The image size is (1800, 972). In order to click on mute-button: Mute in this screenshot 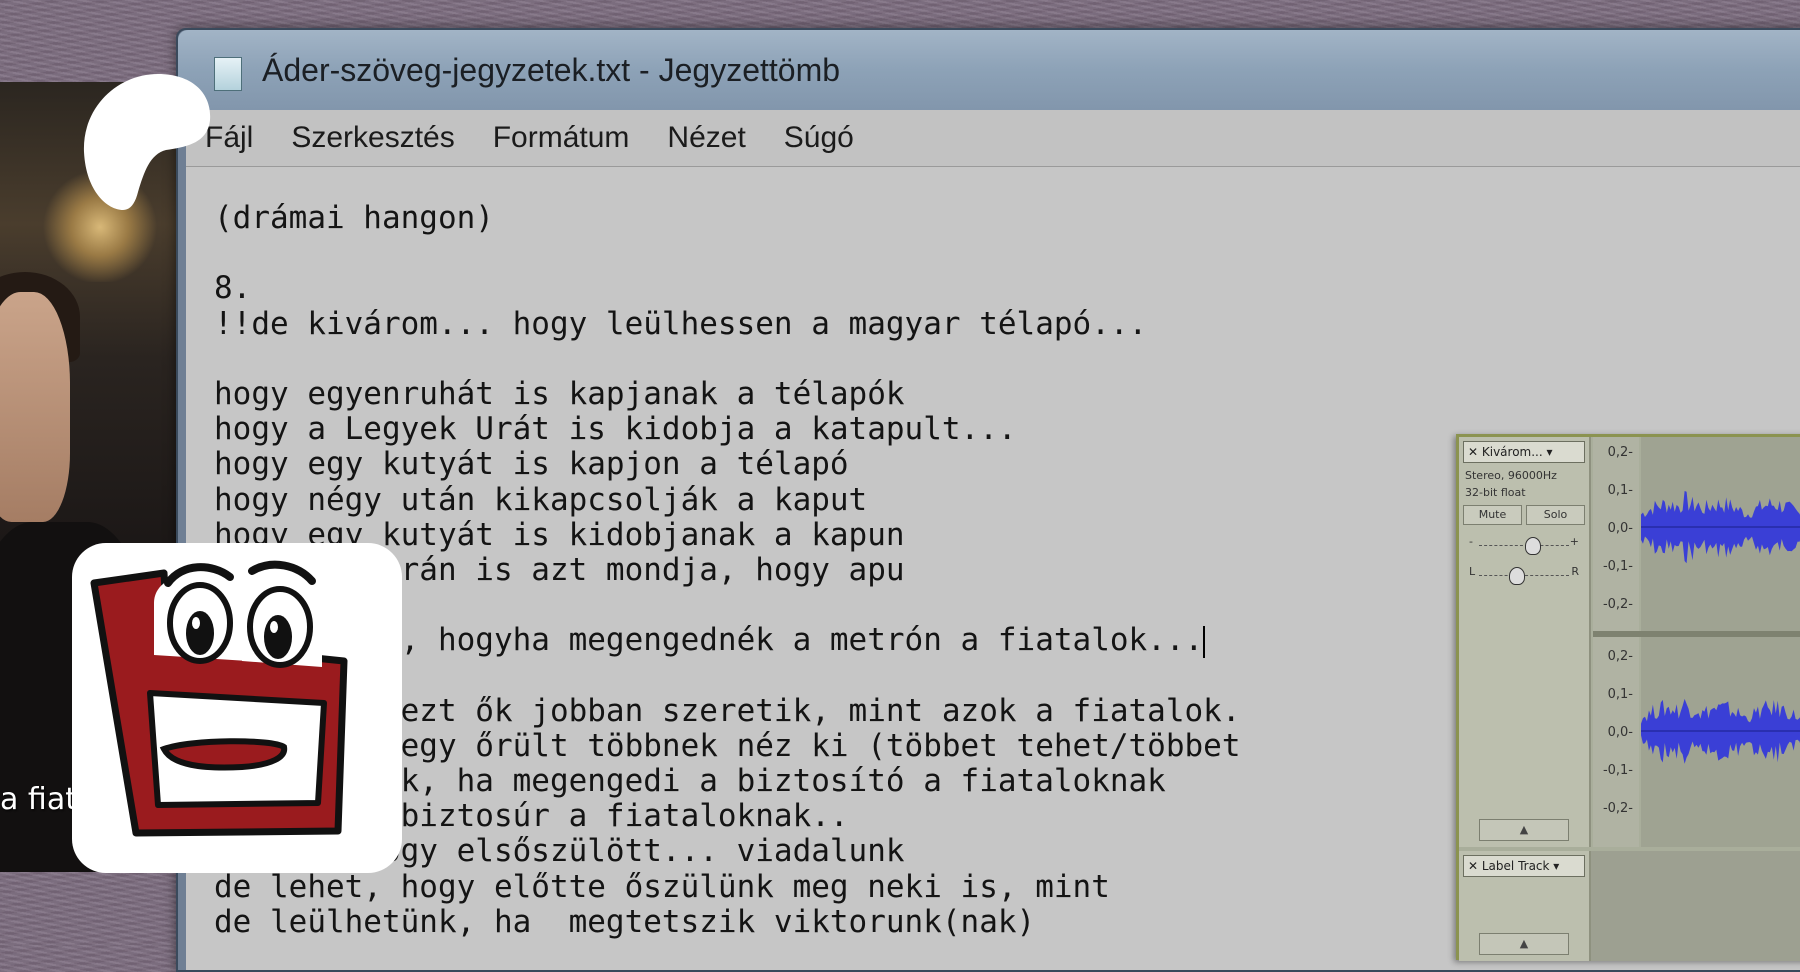, I will do `click(1492, 515)`.